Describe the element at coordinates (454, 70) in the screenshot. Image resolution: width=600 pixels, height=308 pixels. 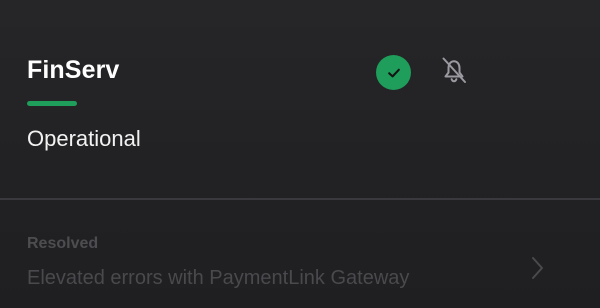
I see `bell-off-icon` at that location.